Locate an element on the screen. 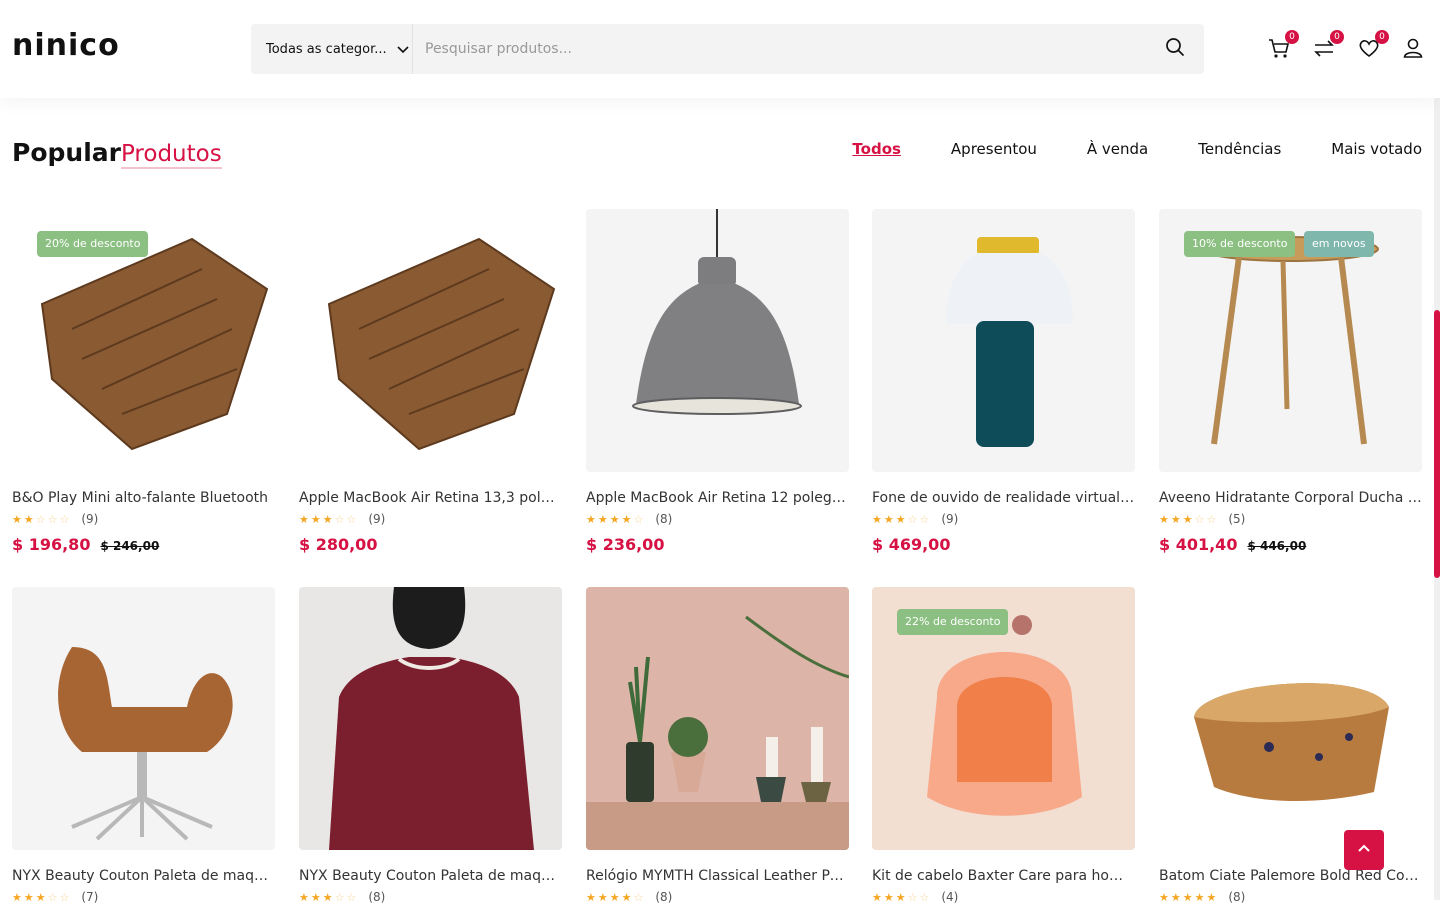 The width and height of the screenshot is (1440, 904). discount-badge: 22% de desconto is located at coordinates (953, 622).